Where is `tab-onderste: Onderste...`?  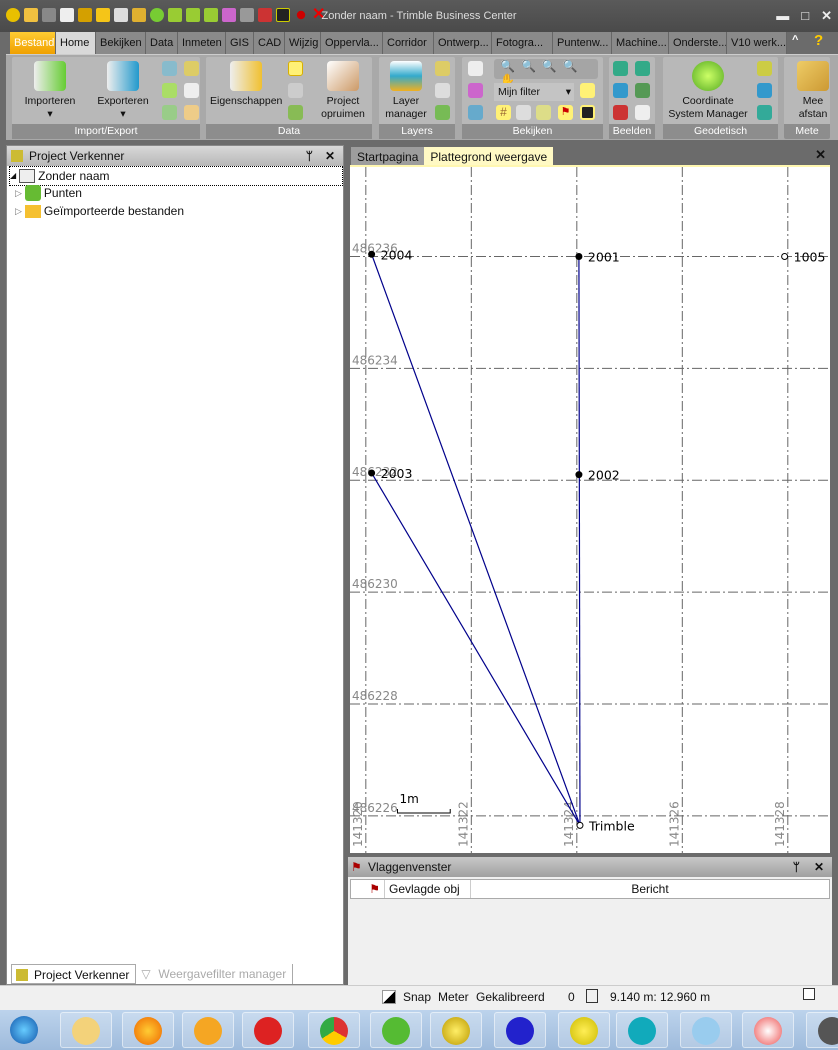
tab-onderste: Onderste... is located at coordinates (698, 43).